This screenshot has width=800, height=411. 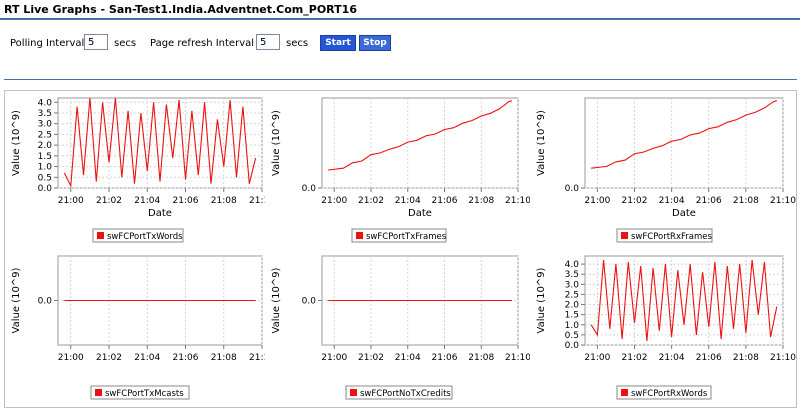 I want to click on legend-label: swFCPortRxWords, so click(x=669, y=394).